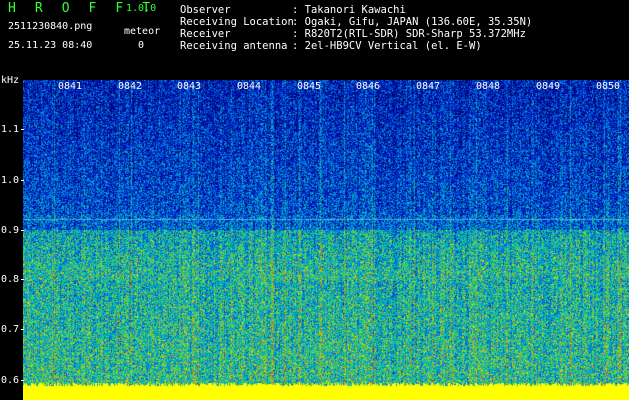  I want to click on x-tick-label: 0844, so click(249, 86).